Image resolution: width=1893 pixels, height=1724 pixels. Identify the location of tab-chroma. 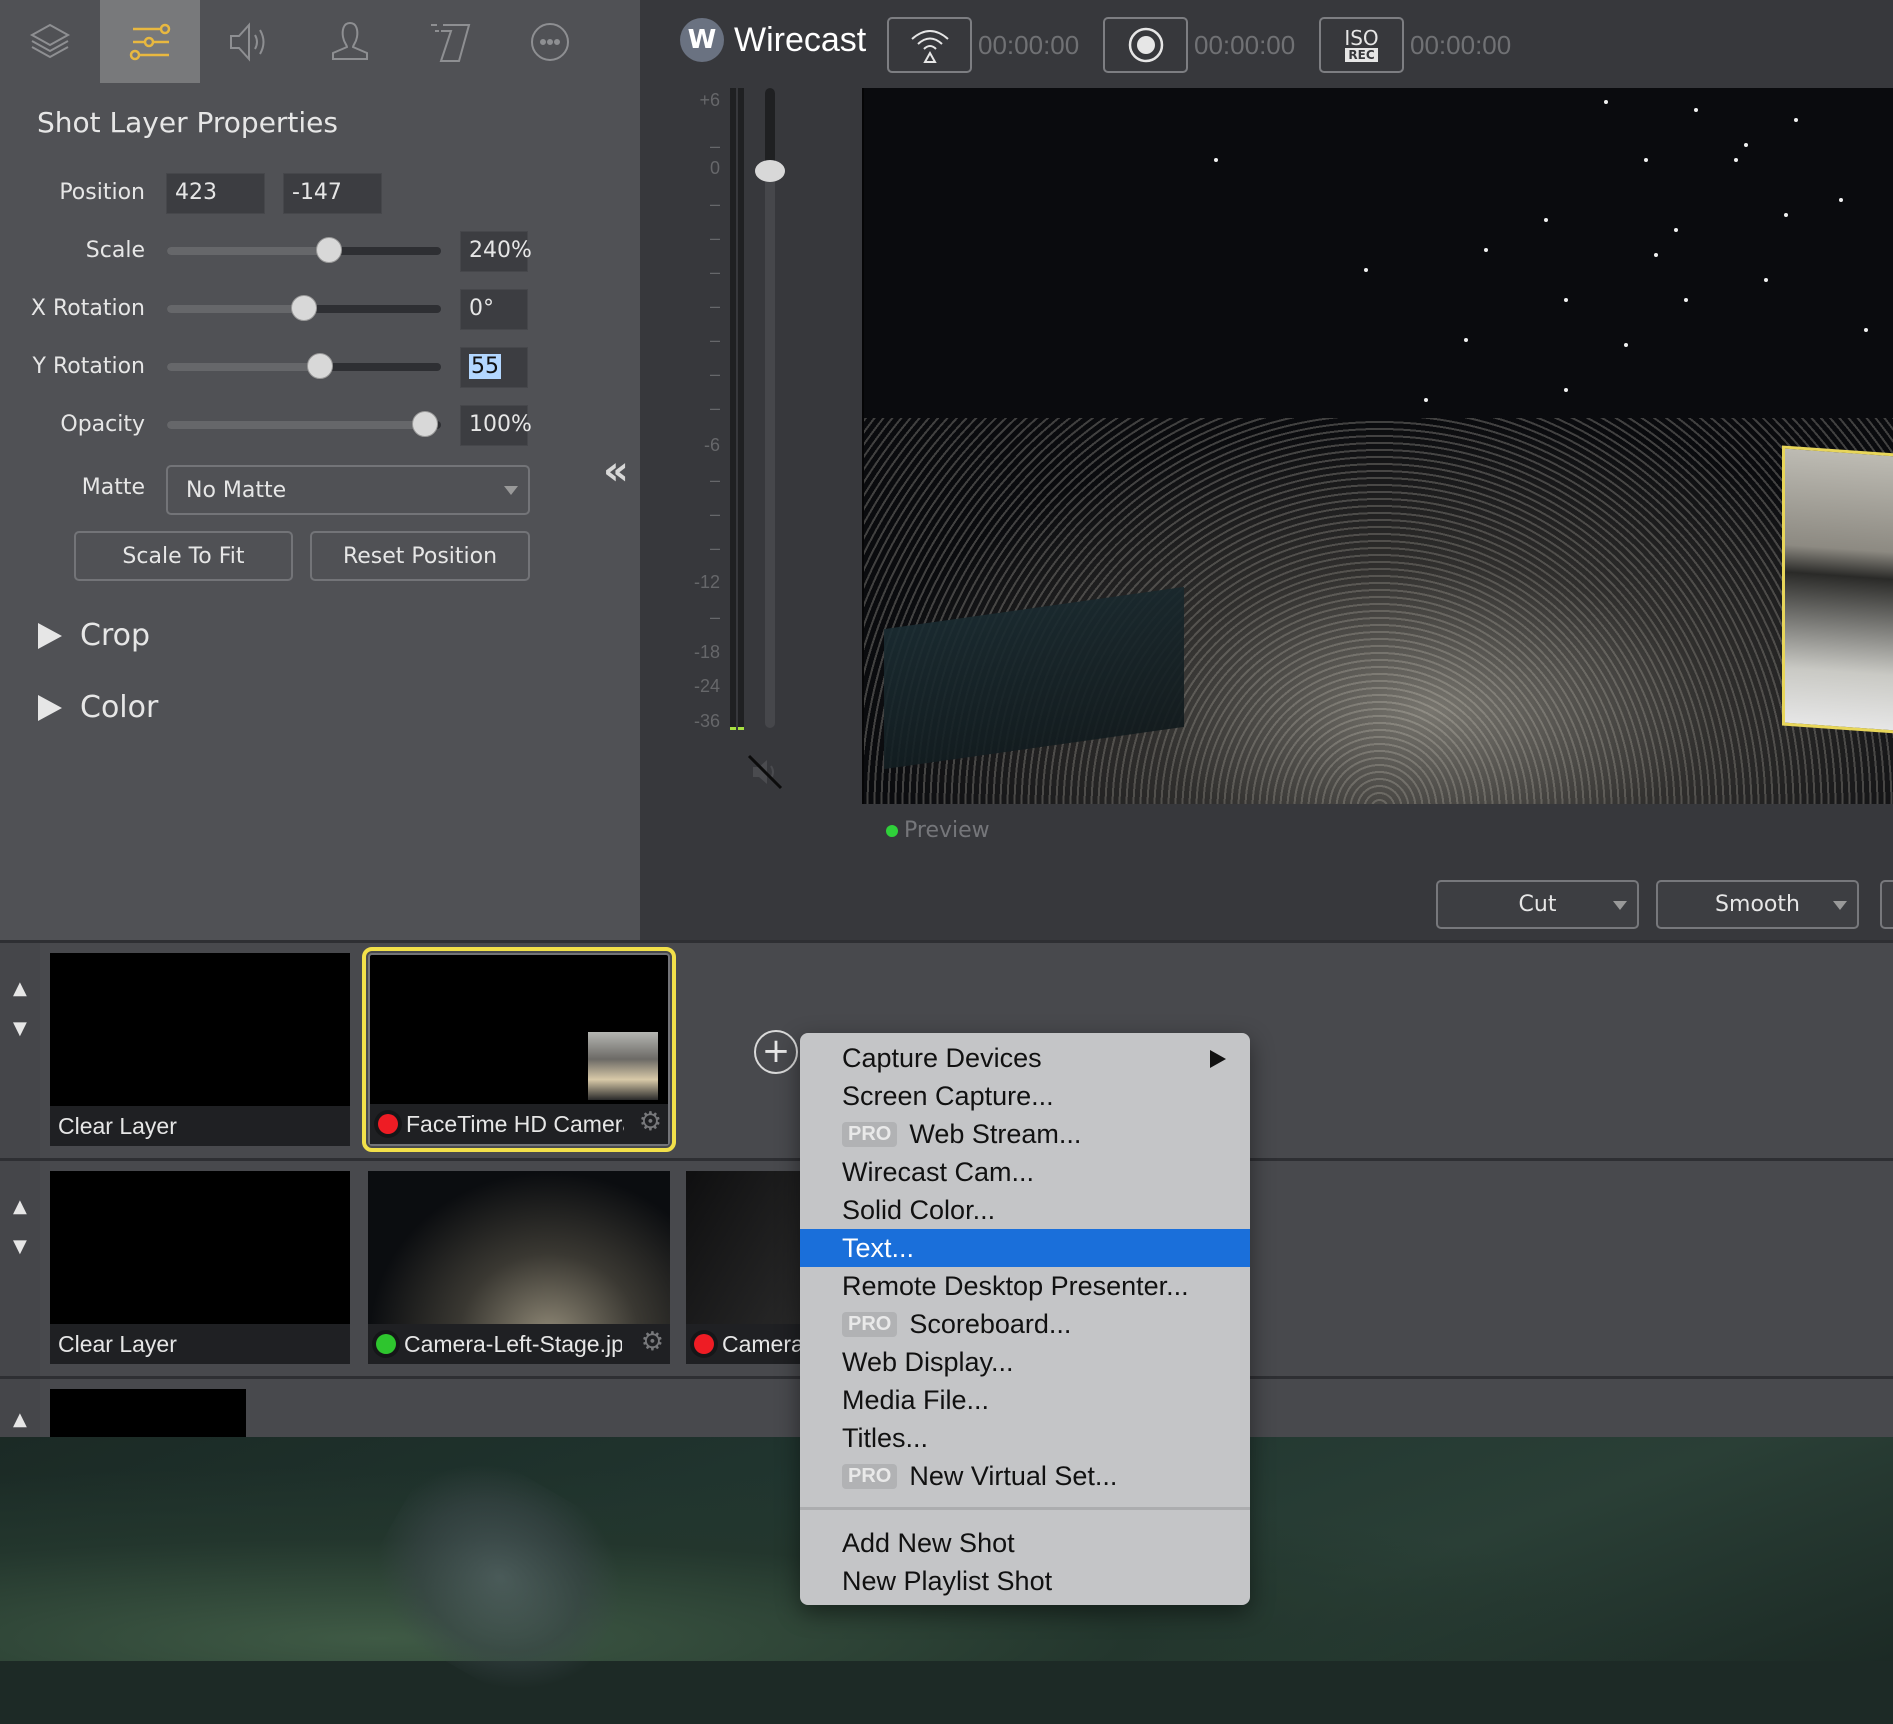
(350, 41).